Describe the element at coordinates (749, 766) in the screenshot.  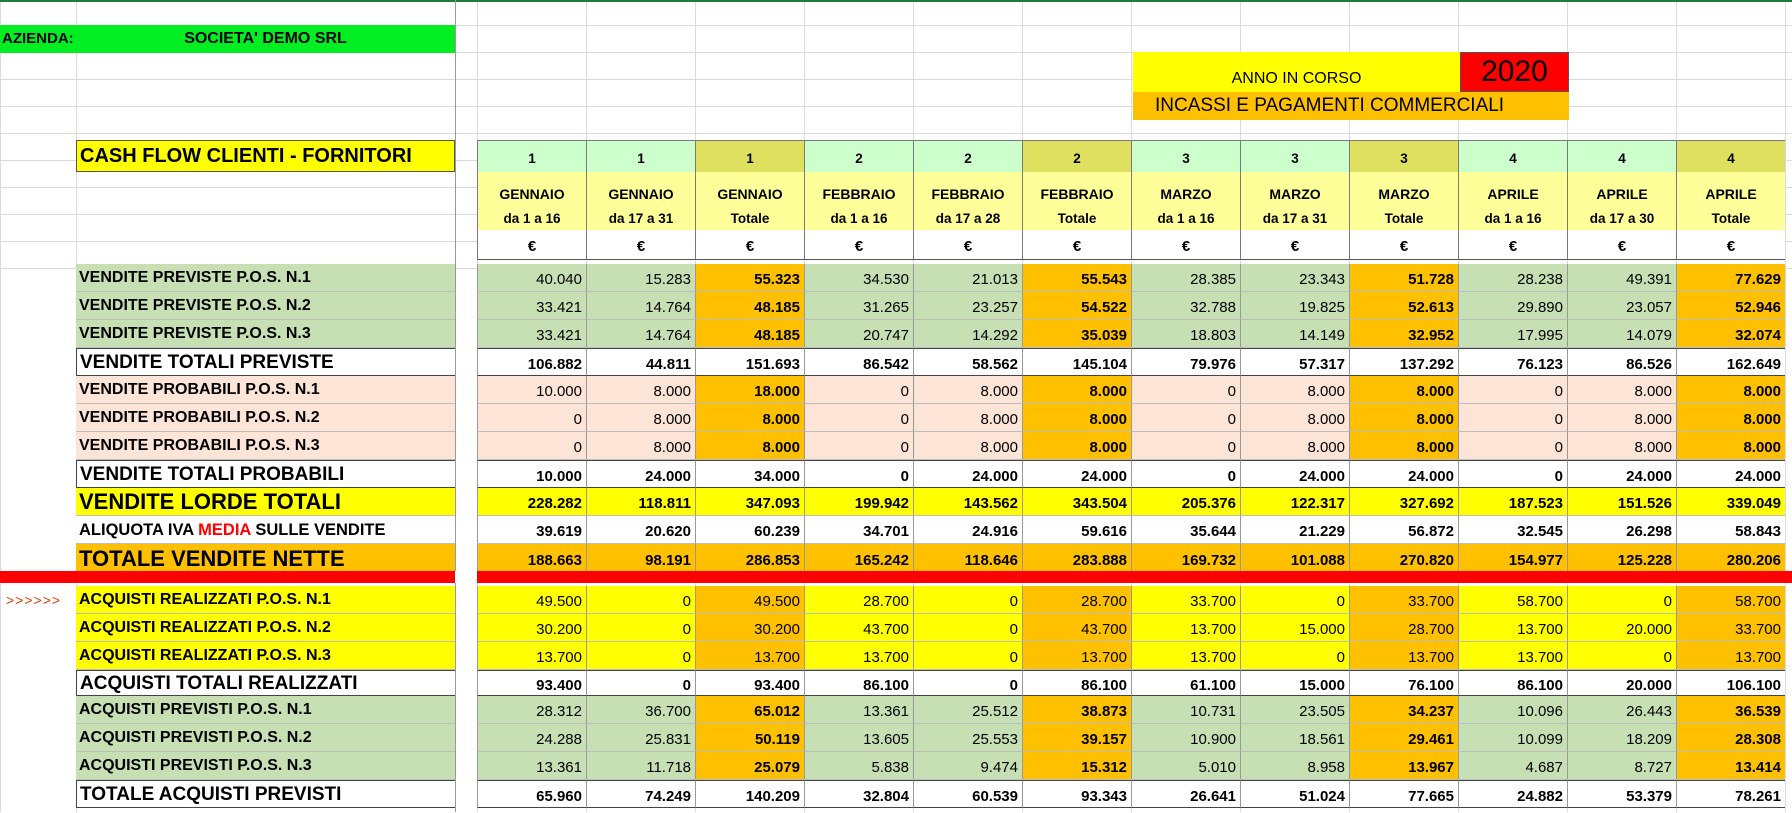
I see `value-cell: 25.079` at that location.